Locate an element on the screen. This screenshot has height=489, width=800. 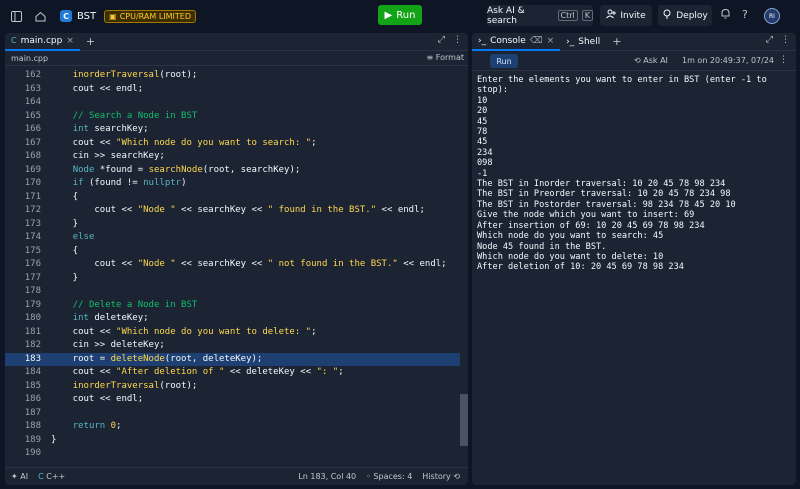
editor-tab-bar: C main.cpp × + ⤢ ⋮ is located at coordinates (236, 42).